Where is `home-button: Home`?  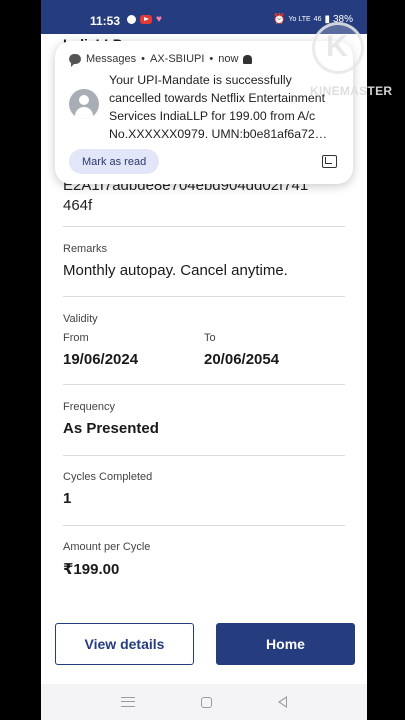 home-button: Home is located at coordinates (285, 644).